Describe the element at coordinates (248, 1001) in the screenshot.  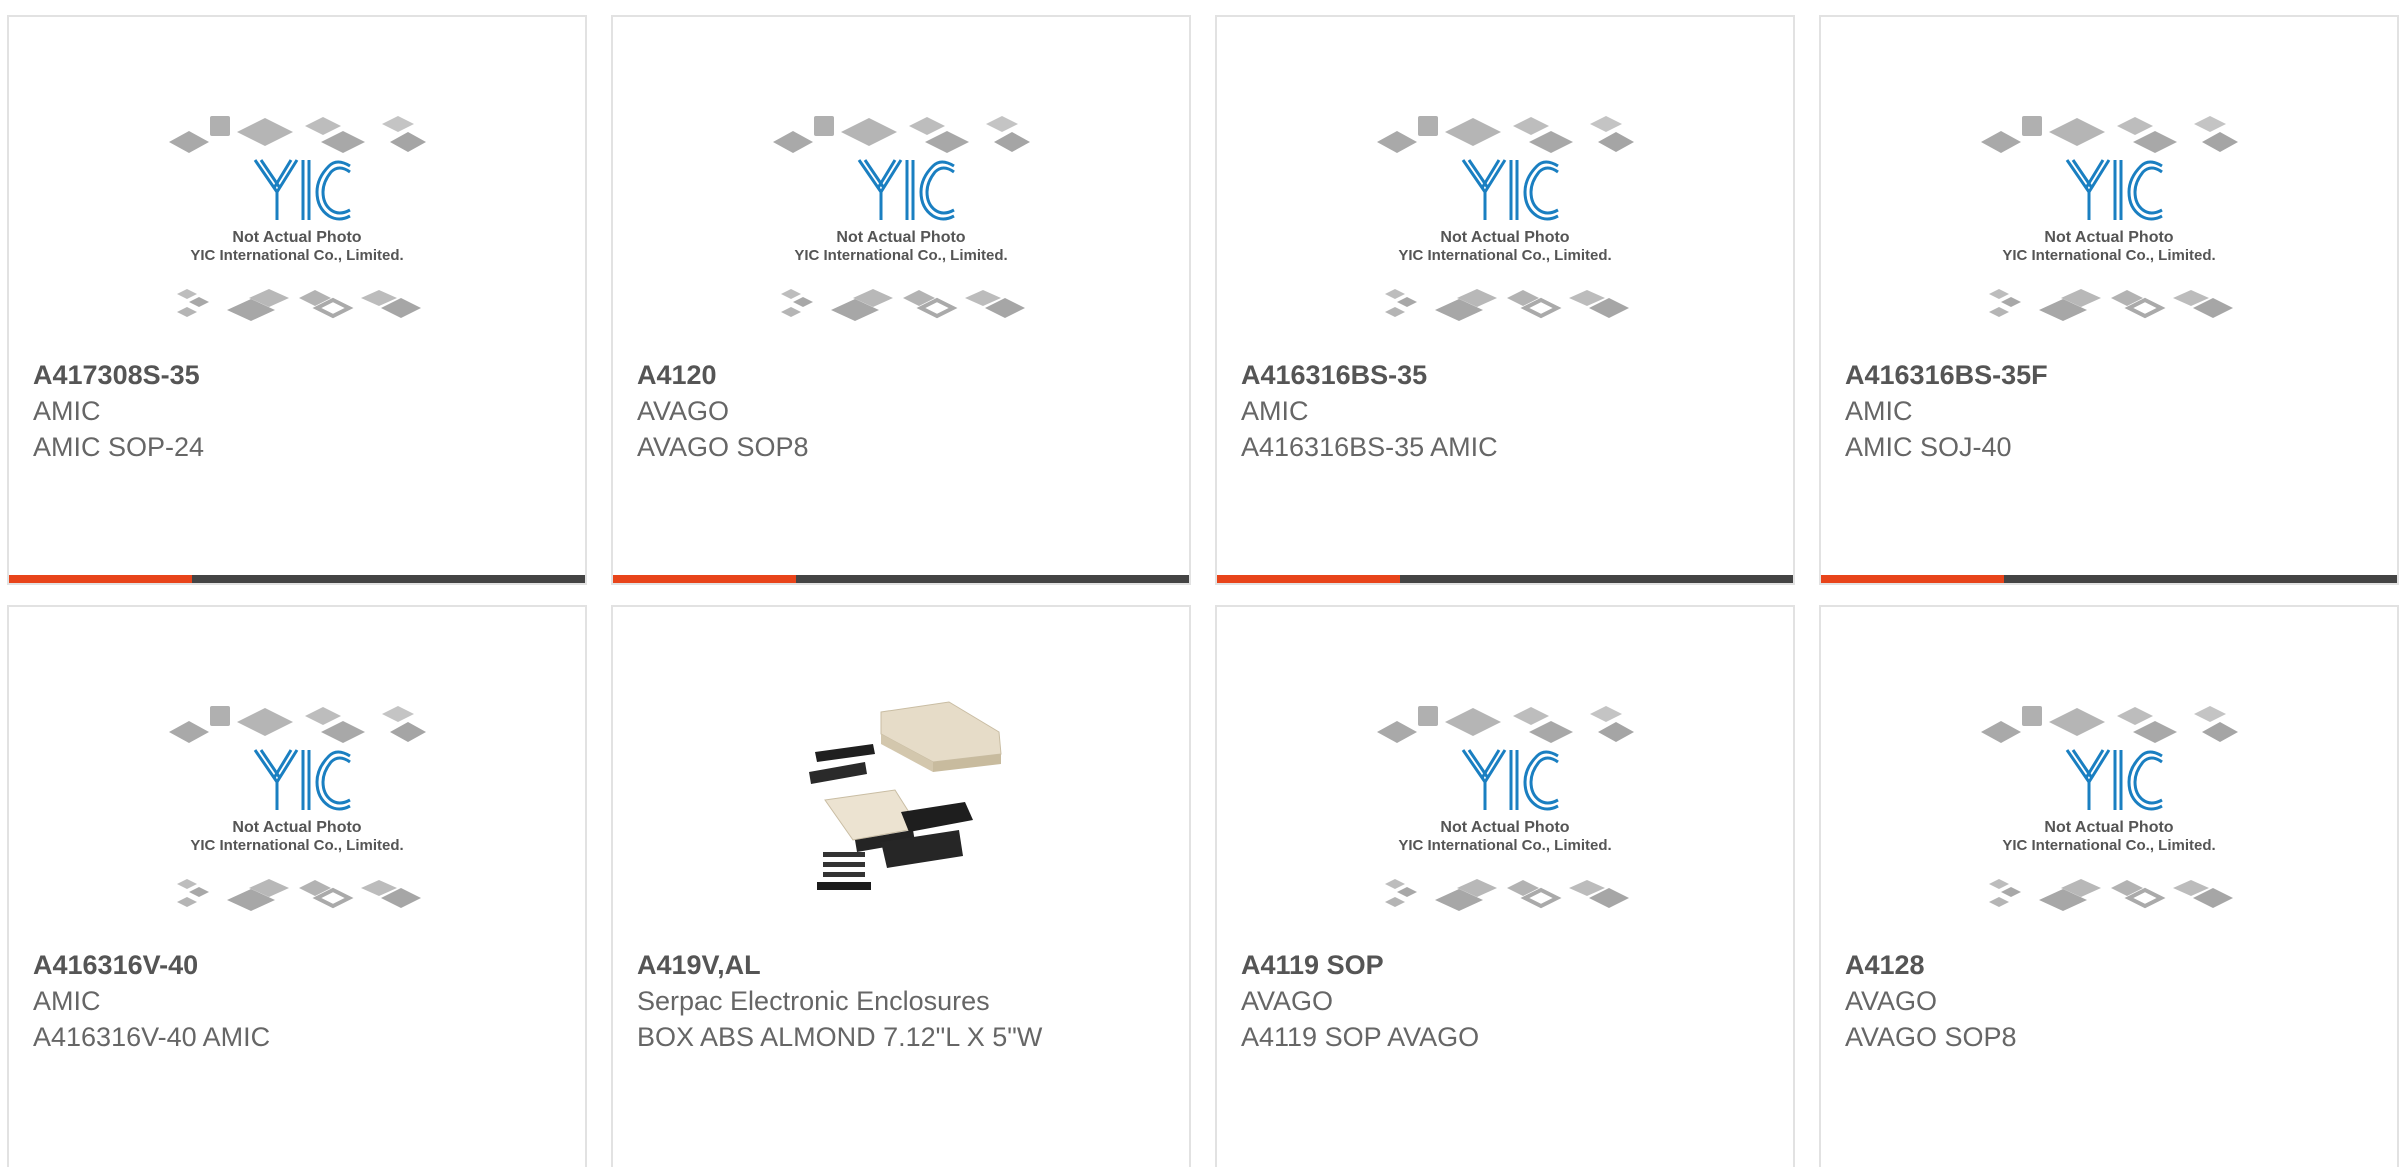
I see `product-info: A416316V-40 AMIC A416316V-40 AMIC` at that location.